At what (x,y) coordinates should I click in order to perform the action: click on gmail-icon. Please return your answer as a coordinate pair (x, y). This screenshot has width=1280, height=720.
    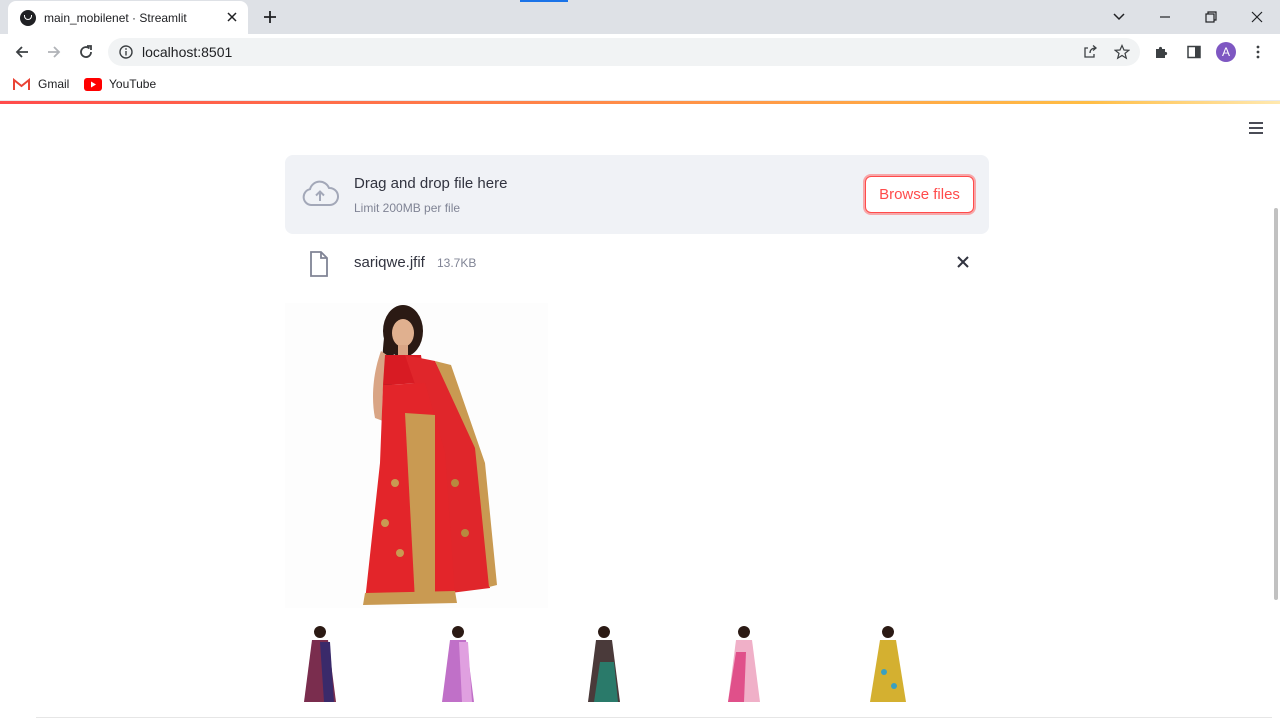
    Looking at the image, I should click on (21, 84).